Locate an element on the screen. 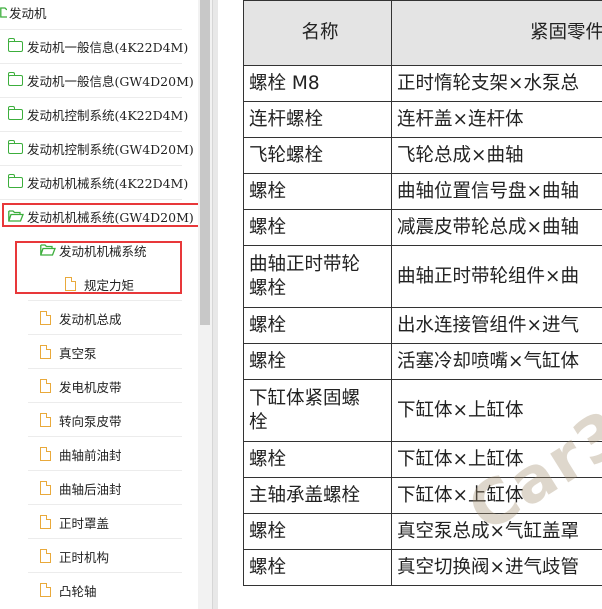 The width and height of the screenshot is (602, 609). tree-doc-label: 曲轴后油封 is located at coordinates (90, 489).